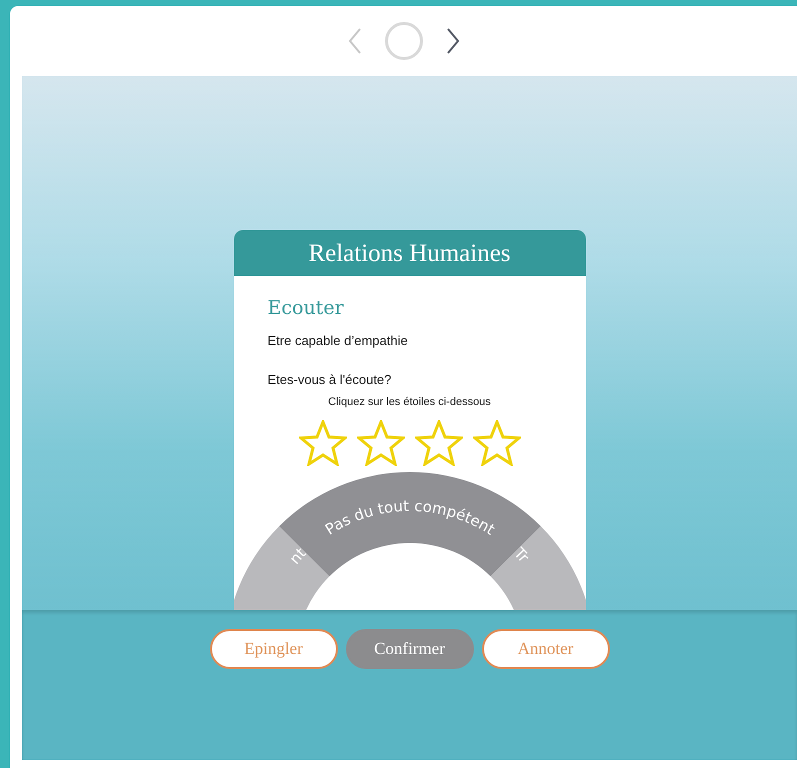 Image resolution: width=797 pixels, height=768 pixels. I want to click on hint-text: Cliquez sur les étoiles ci-dessous, so click(409, 402).